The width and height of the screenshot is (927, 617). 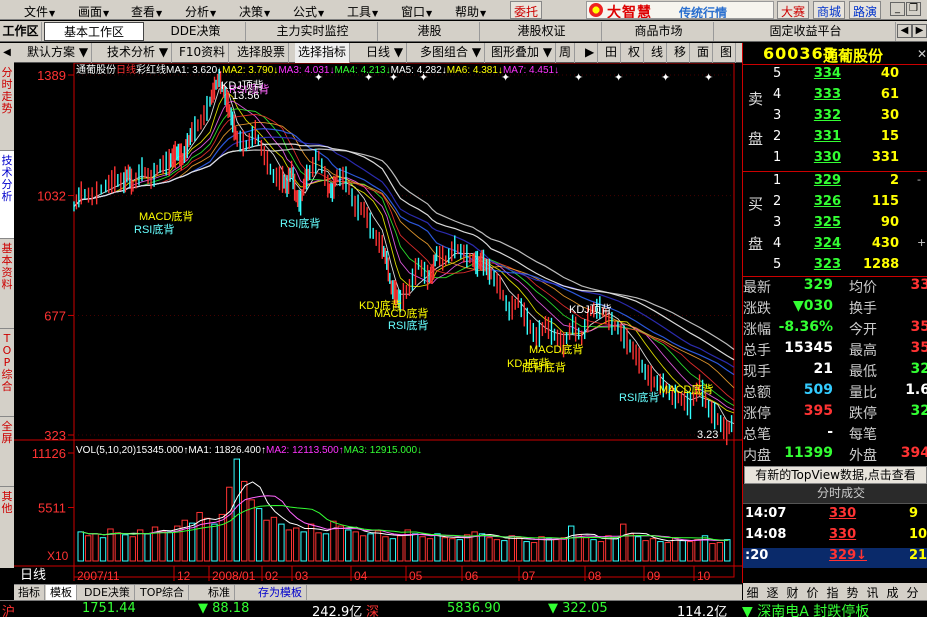 What do you see at coordinates (29, 593) in the screenshot?
I see `btab-indicator: 指标` at bounding box center [29, 593].